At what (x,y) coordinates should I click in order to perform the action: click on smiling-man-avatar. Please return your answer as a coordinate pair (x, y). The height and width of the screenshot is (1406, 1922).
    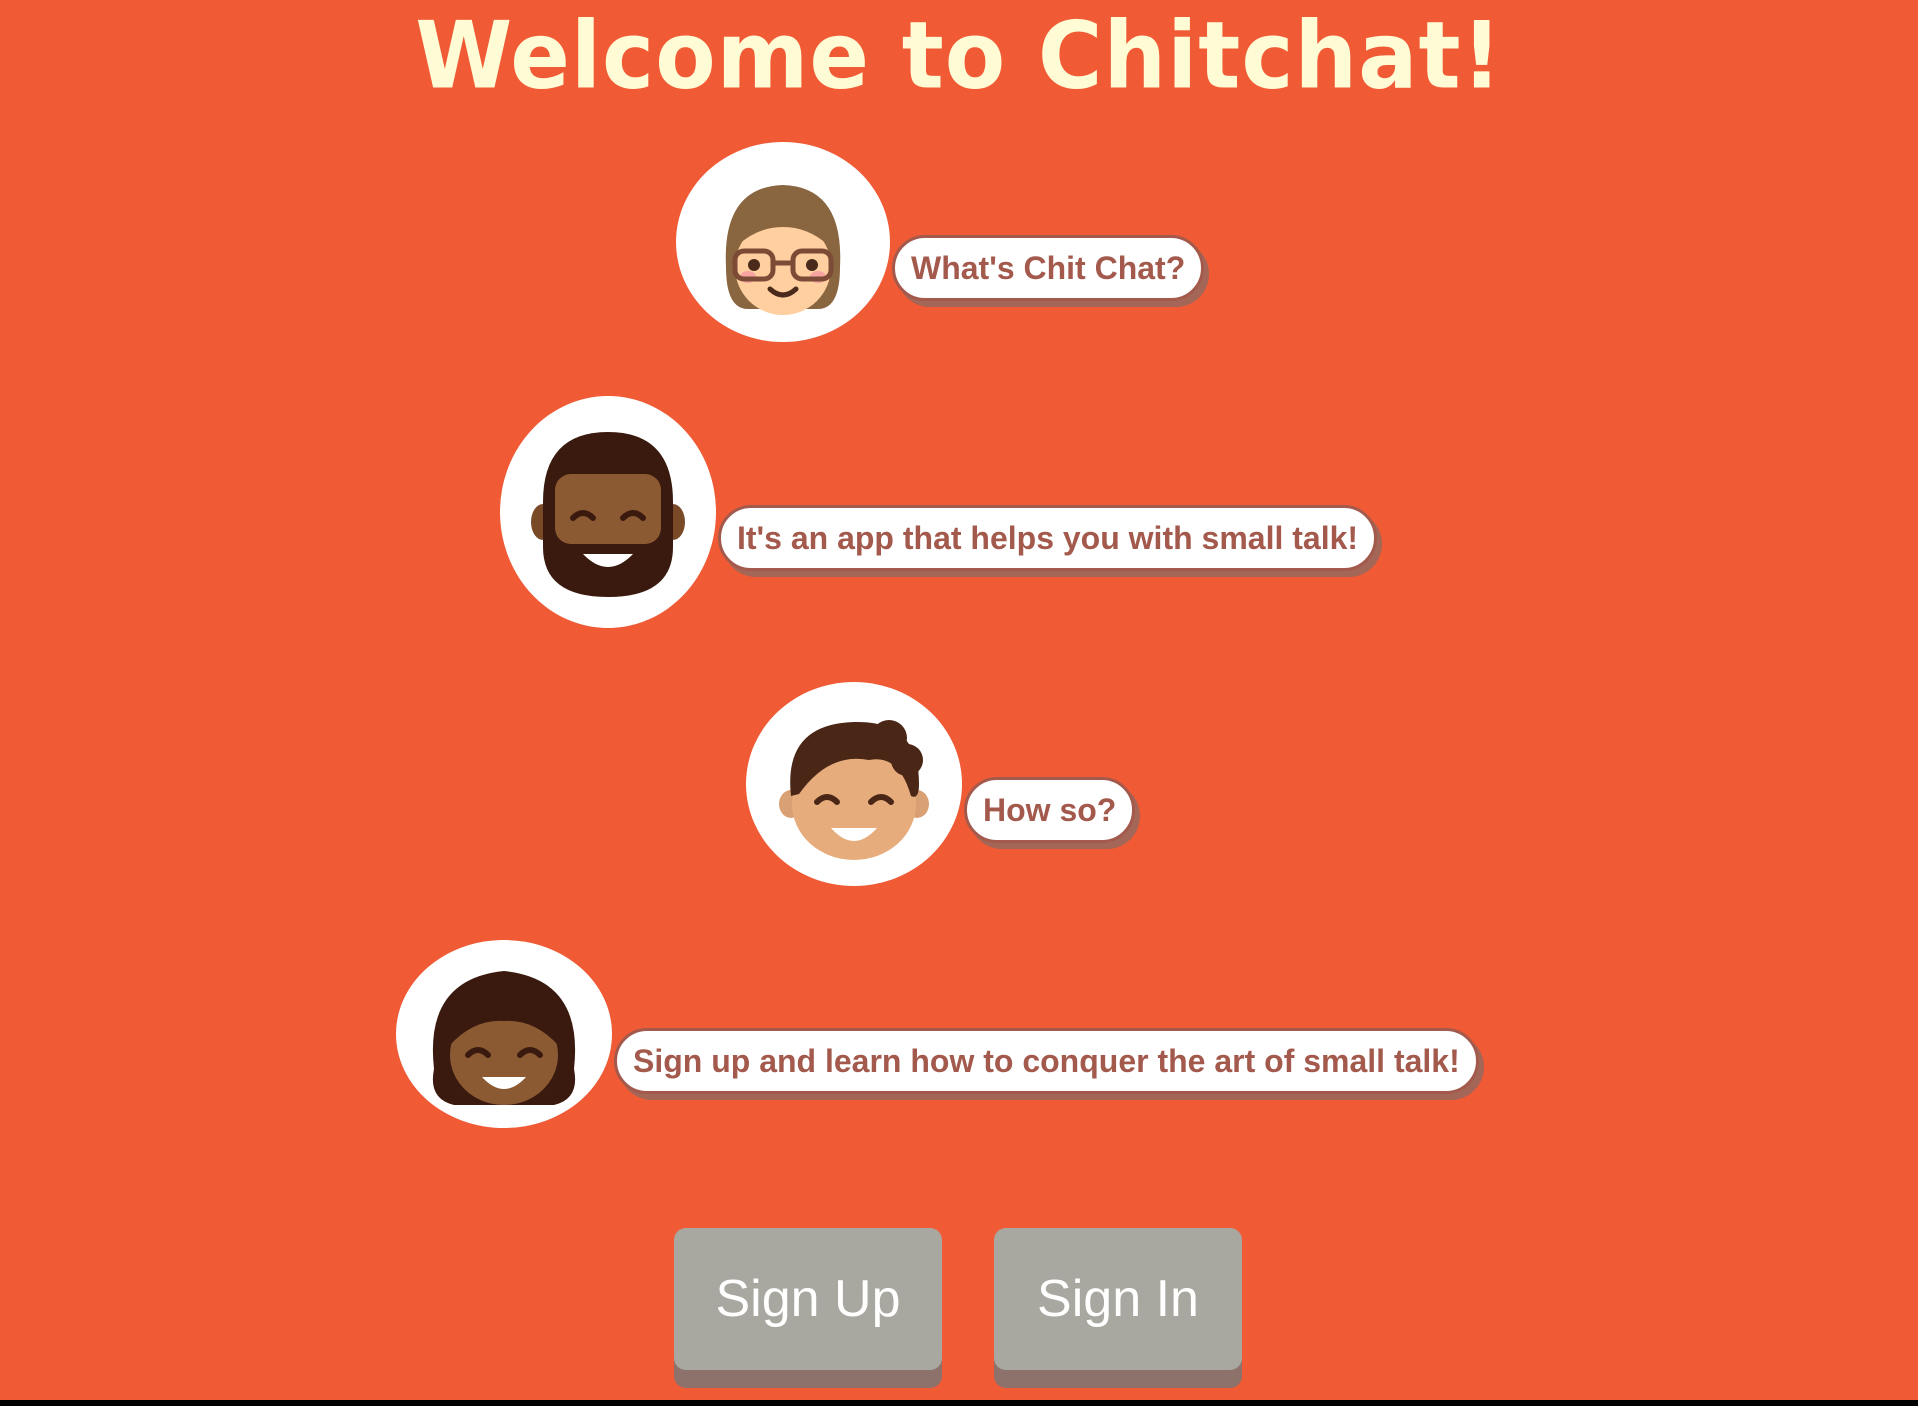
    Looking at the image, I should click on (854, 784).